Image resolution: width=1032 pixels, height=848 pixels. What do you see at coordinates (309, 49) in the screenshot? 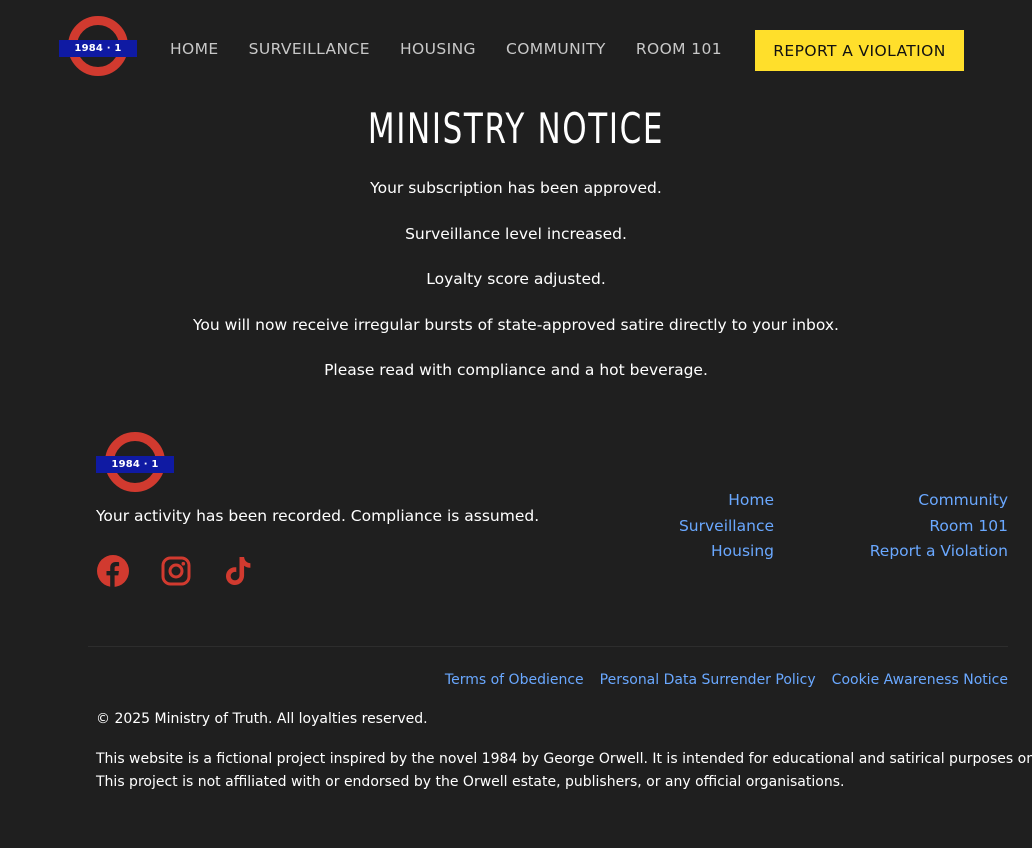
I see `nav-surveillance: SURVEILLANCE` at bounding box center [309, 49].